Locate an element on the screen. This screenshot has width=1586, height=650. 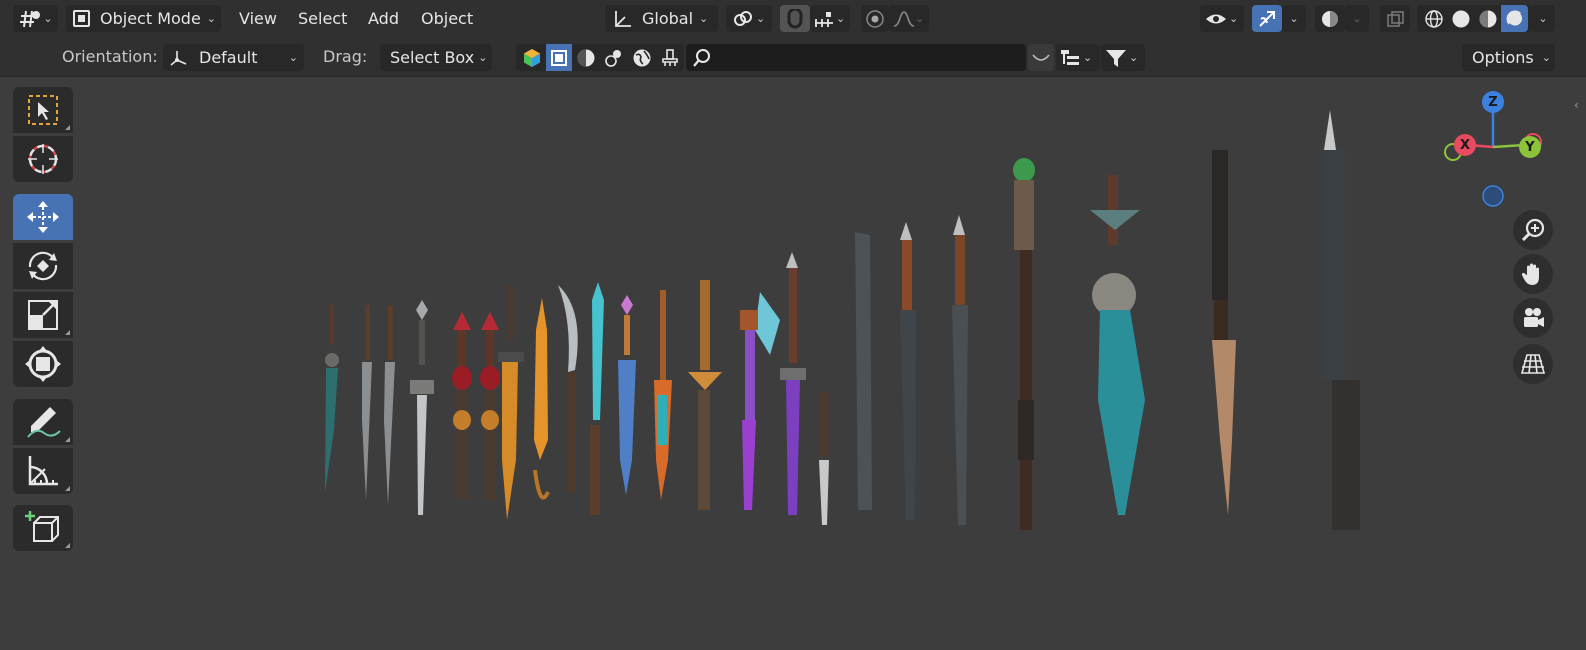
zoom-in-icon is located at coordinates (1533, 230).